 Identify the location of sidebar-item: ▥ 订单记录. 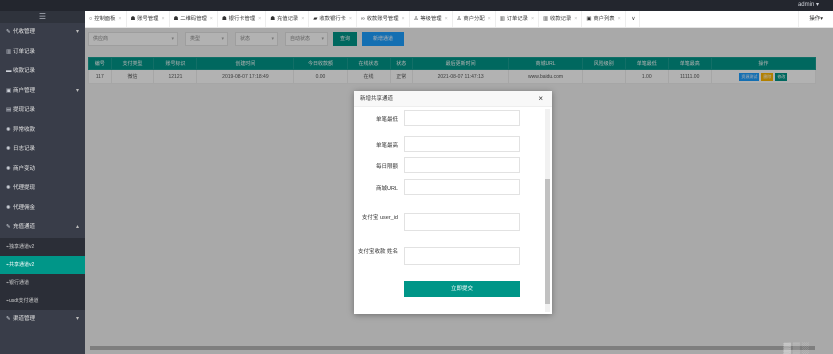
(42, 53).